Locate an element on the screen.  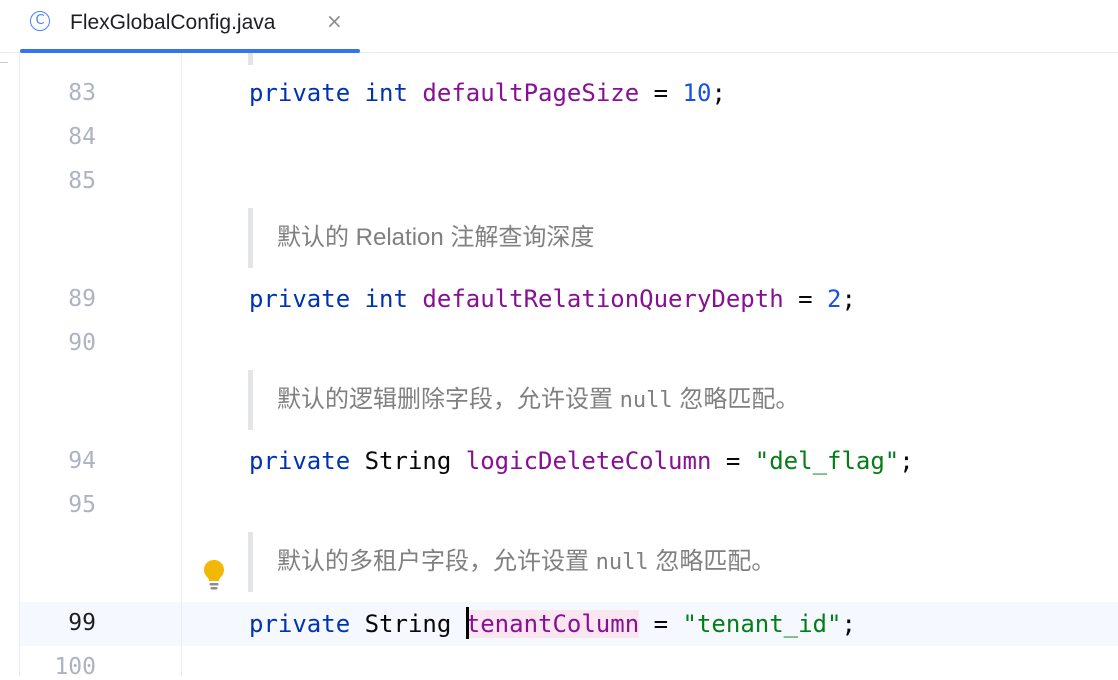
editor-tab-bar: C FlexGlobalConfig.java × is located at coordinates (559, 26).